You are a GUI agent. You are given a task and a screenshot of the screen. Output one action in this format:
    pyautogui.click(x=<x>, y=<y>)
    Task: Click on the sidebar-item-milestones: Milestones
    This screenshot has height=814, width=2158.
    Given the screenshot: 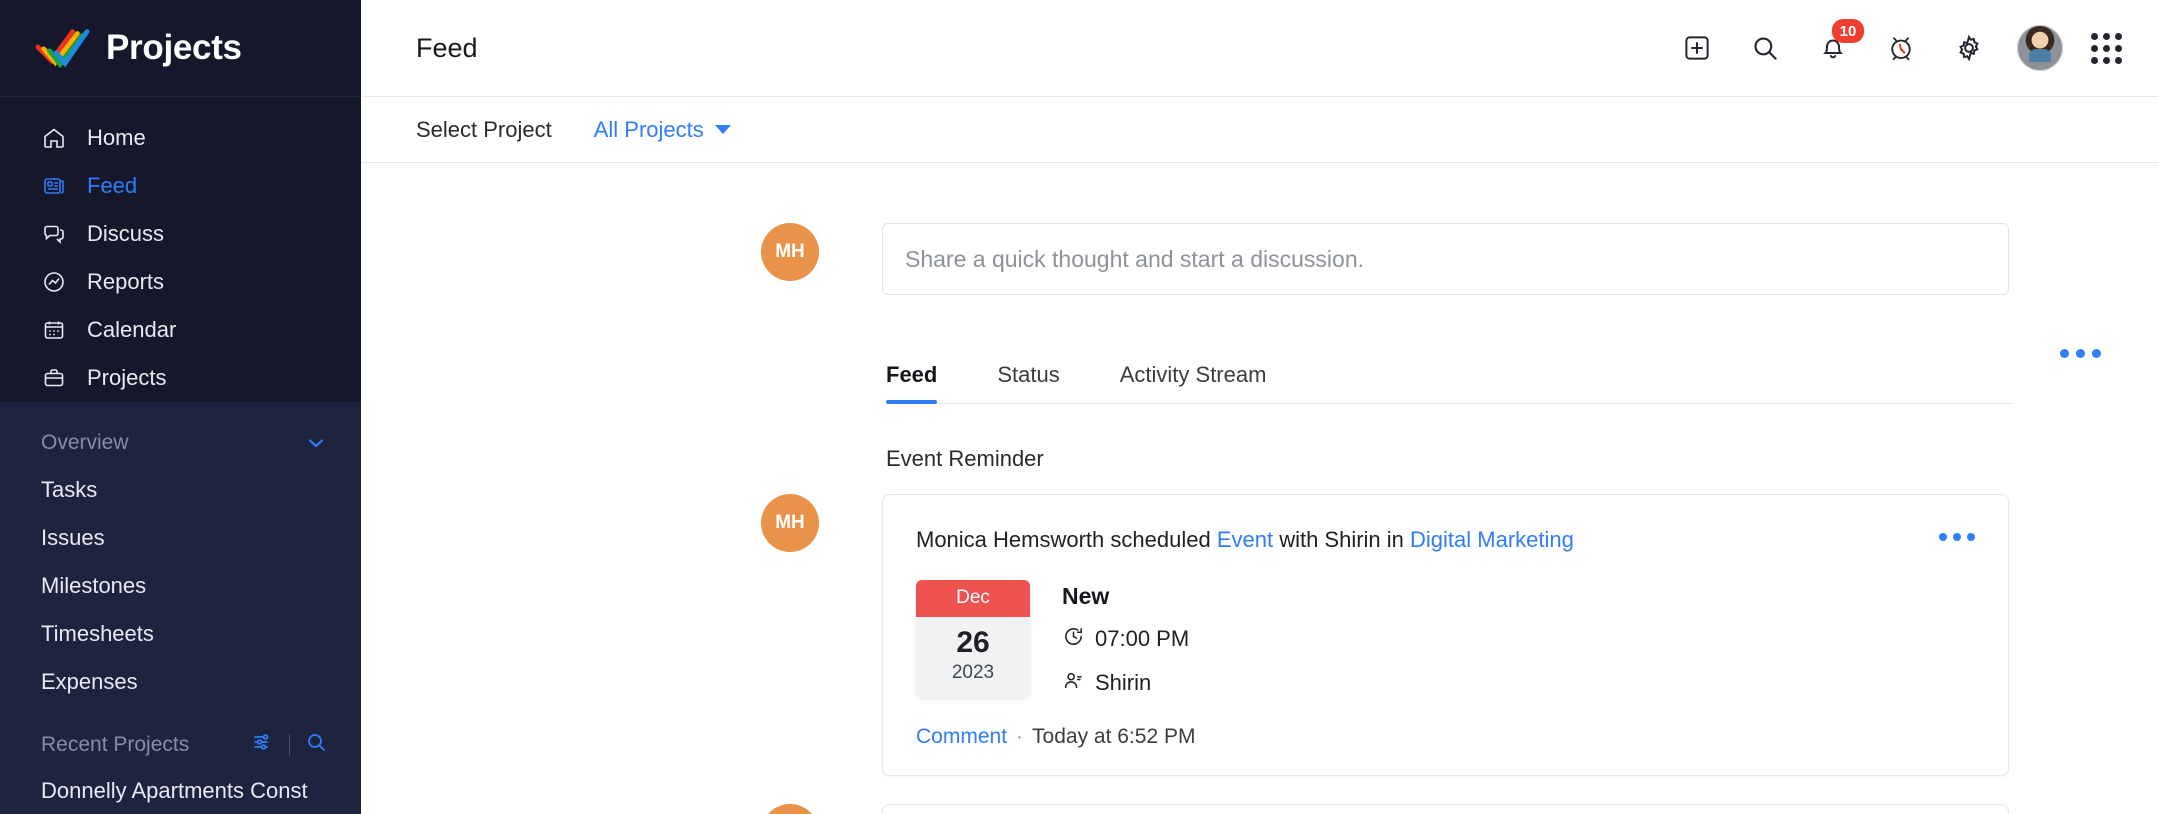 What is the action you would take?
    pyautogui.click(x=180, y=586)
    